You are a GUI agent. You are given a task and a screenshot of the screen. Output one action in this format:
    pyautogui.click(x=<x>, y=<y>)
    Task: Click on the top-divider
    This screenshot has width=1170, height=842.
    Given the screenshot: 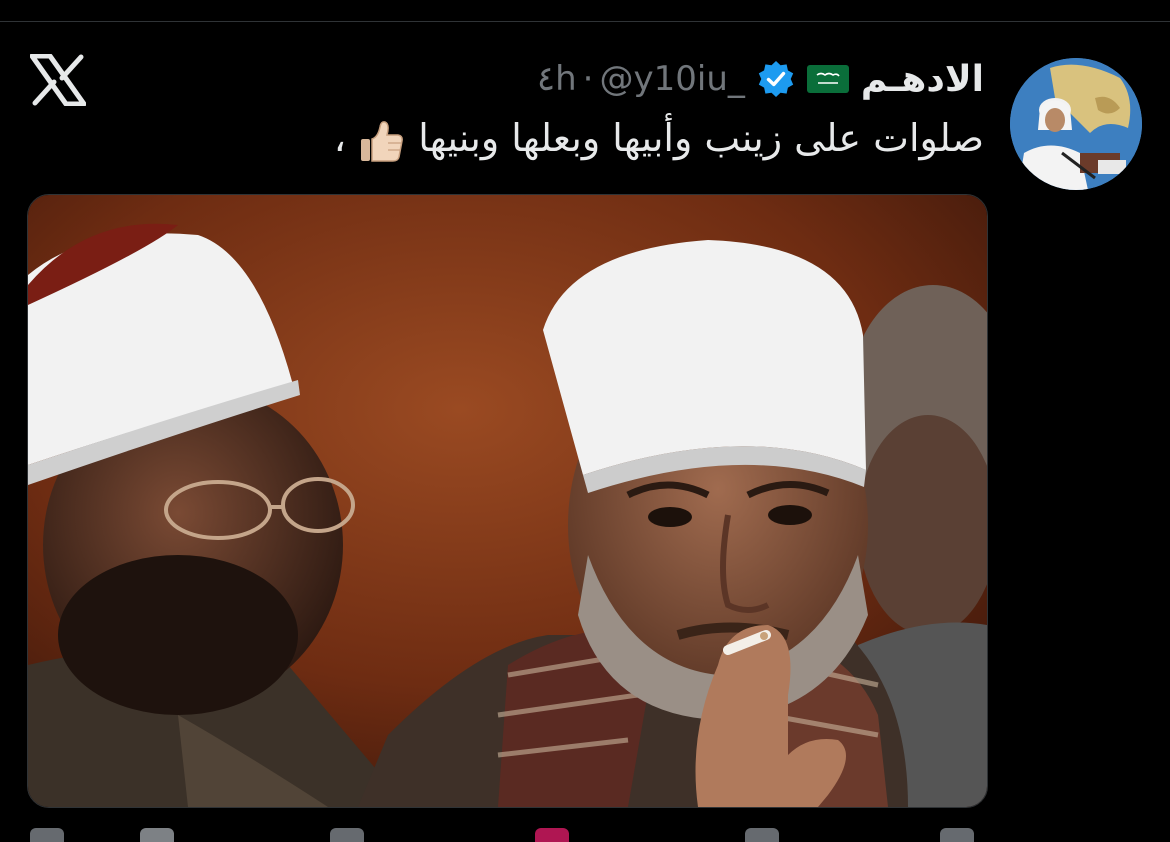 What is the action you would take?
    pyautogui.click(x=585, y=21)
    